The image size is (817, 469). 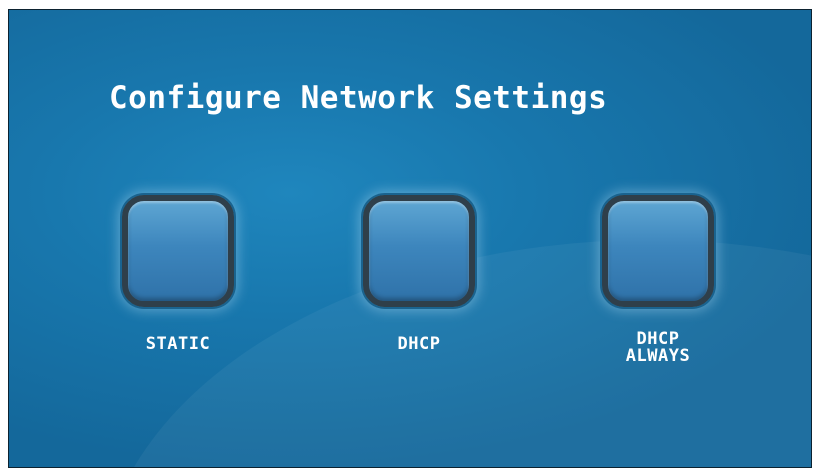 I want to click on option-dhcp: DHCP, so click(x=419, y=295).